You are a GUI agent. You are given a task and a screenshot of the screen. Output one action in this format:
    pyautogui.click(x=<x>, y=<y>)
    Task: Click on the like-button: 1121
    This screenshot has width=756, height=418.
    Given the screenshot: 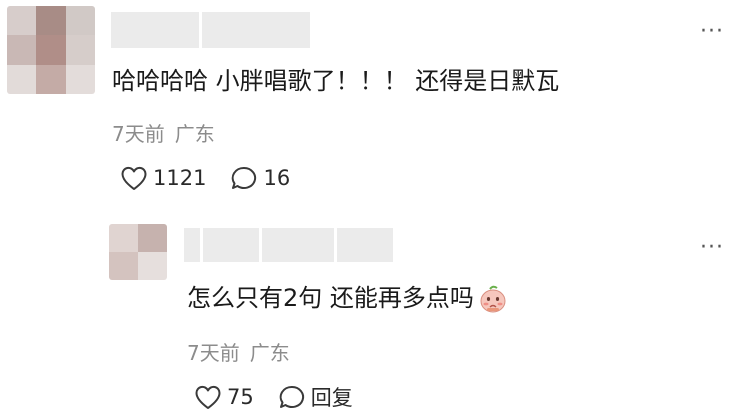 What is the action you would take?
    pyautogui.click(x=163, y=178)
    